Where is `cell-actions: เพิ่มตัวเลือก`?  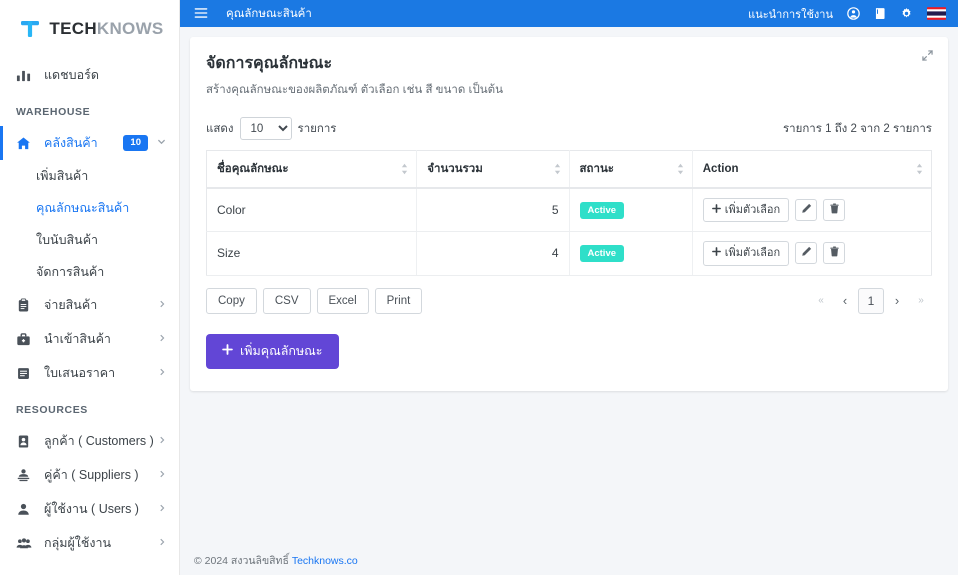
cell-actions: เพิ่มตัวเลือก is located at coordinates (812, 210).